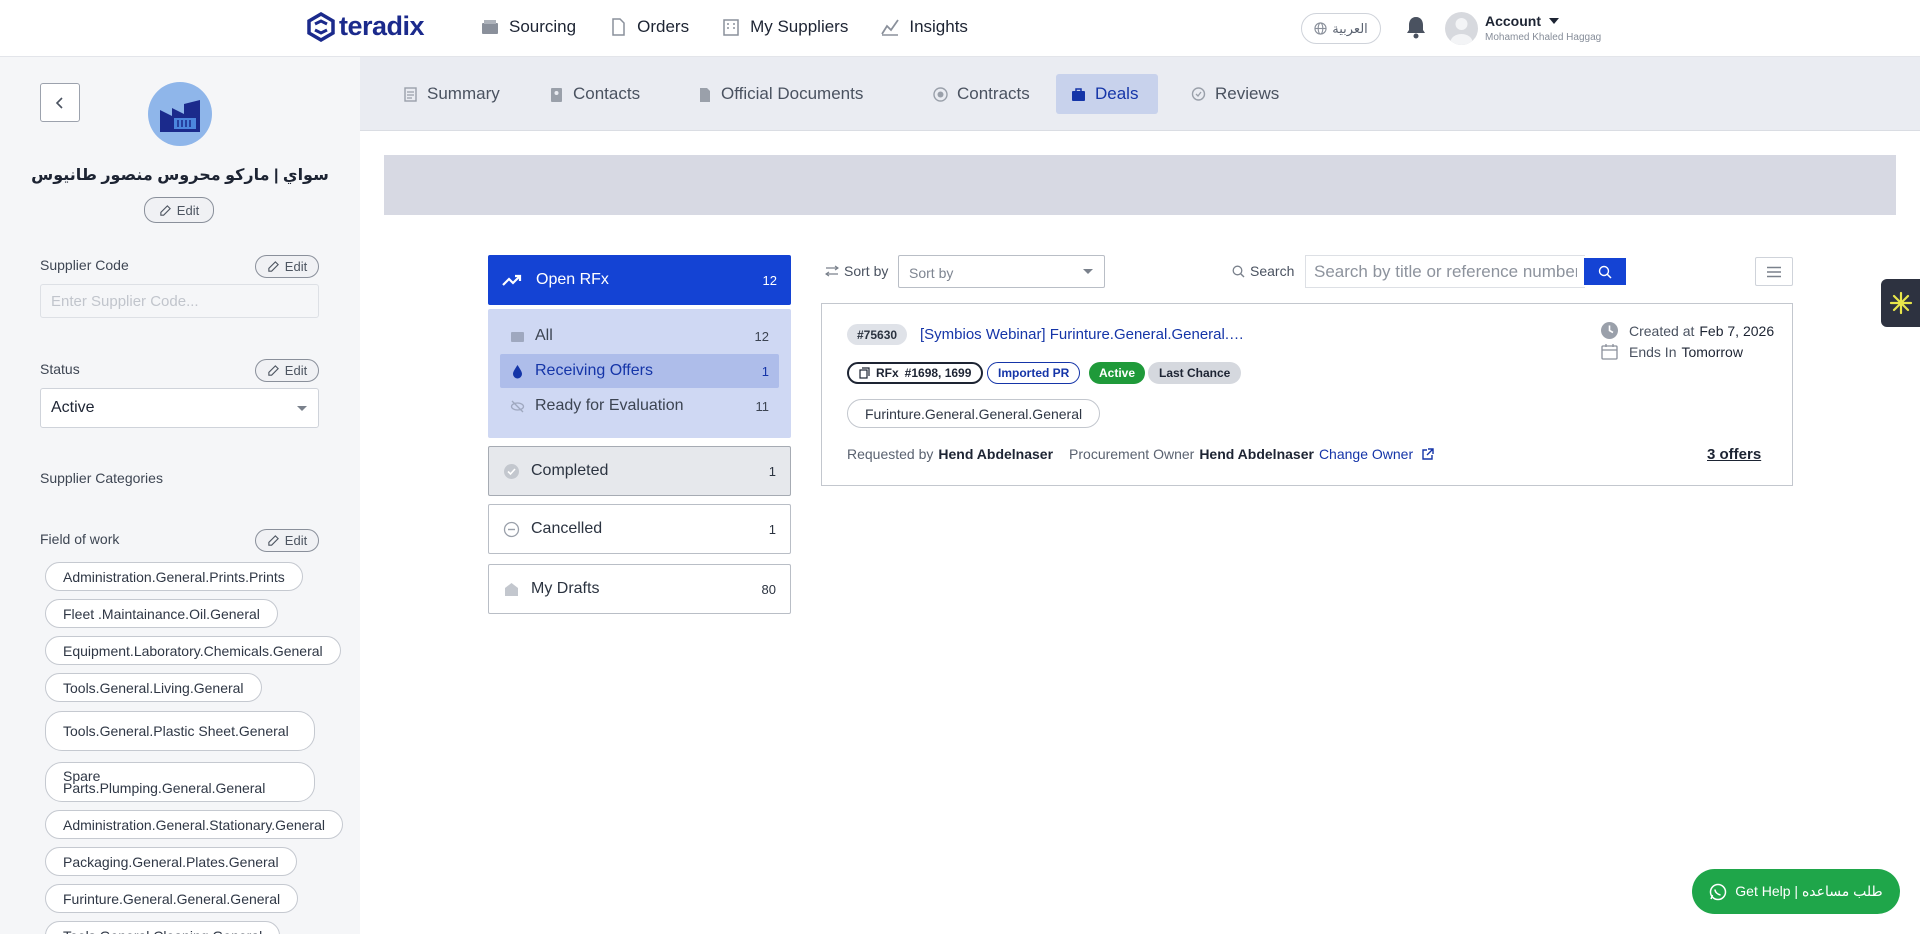 Image resolution: width=1920 pixels, height=934 pixels. What do you see at coordinates (639, 336) in the screenshot?
I see `filter-all: All 12` at bounding box center [639, 336].